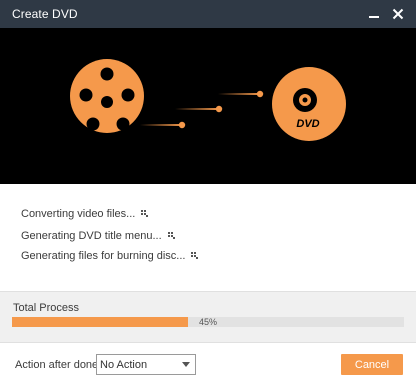 This screenshot has width=416, height=384. What do you see at coordinates (124, 364) in the screenshot?
I see `select-value: No Action` at bounding box center [124, 364].